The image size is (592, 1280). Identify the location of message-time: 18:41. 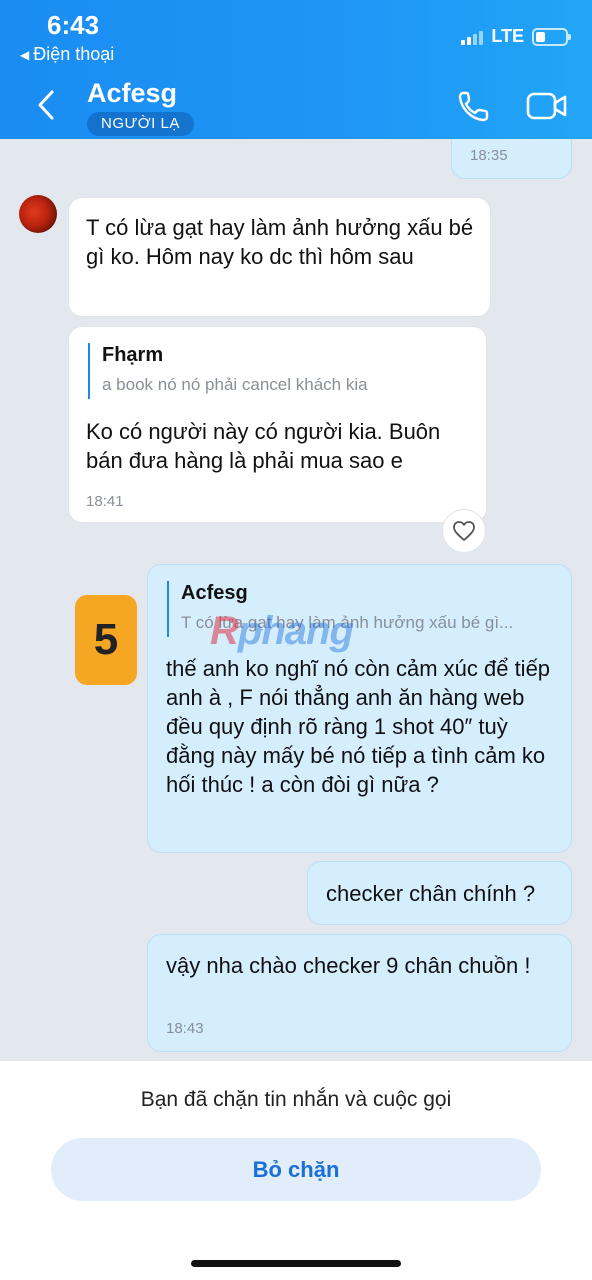
(105, 501).